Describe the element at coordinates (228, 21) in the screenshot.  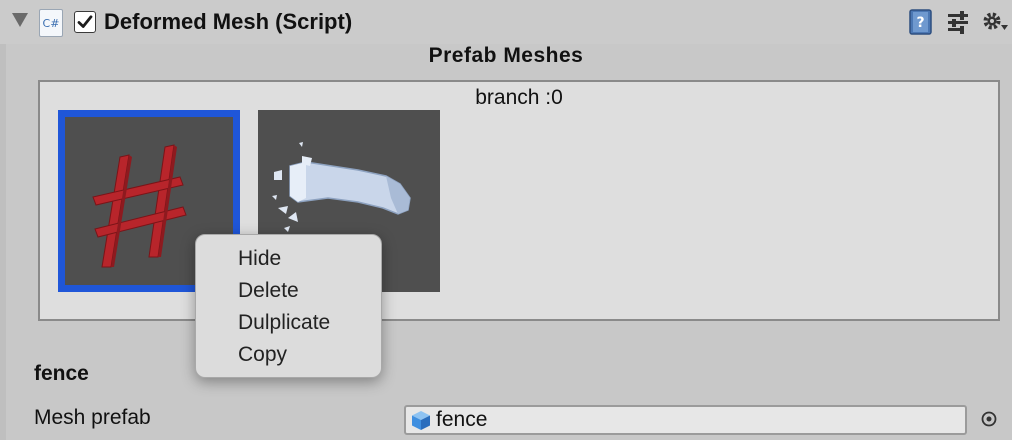
I see `component-title: Deformed Mesh (Script)` at that location.